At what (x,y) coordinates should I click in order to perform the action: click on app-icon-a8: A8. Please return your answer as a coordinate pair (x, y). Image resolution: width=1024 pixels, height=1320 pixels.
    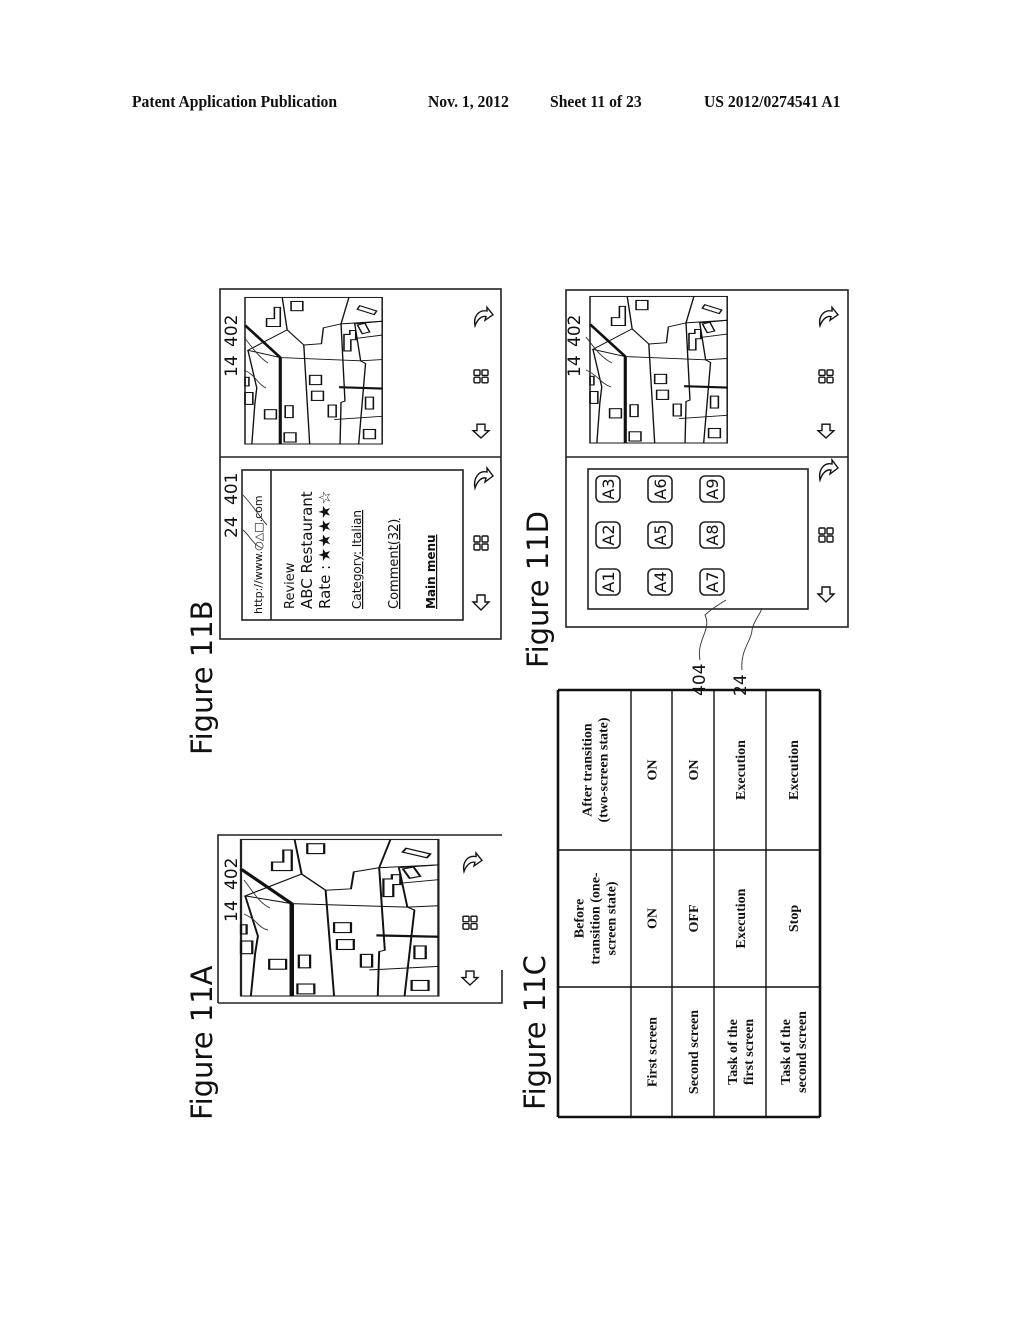
    Looking at the image, I should click on (712, 535).